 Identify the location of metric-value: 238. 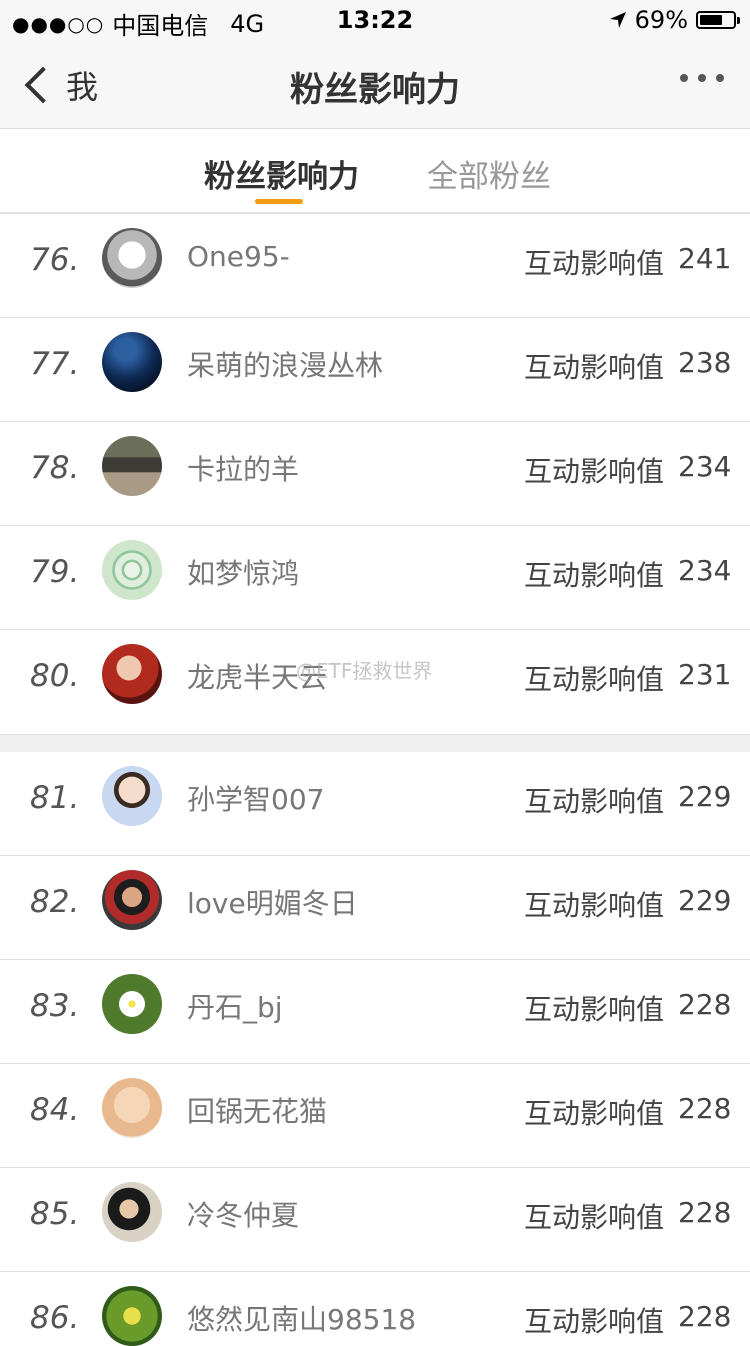
(705, 362).